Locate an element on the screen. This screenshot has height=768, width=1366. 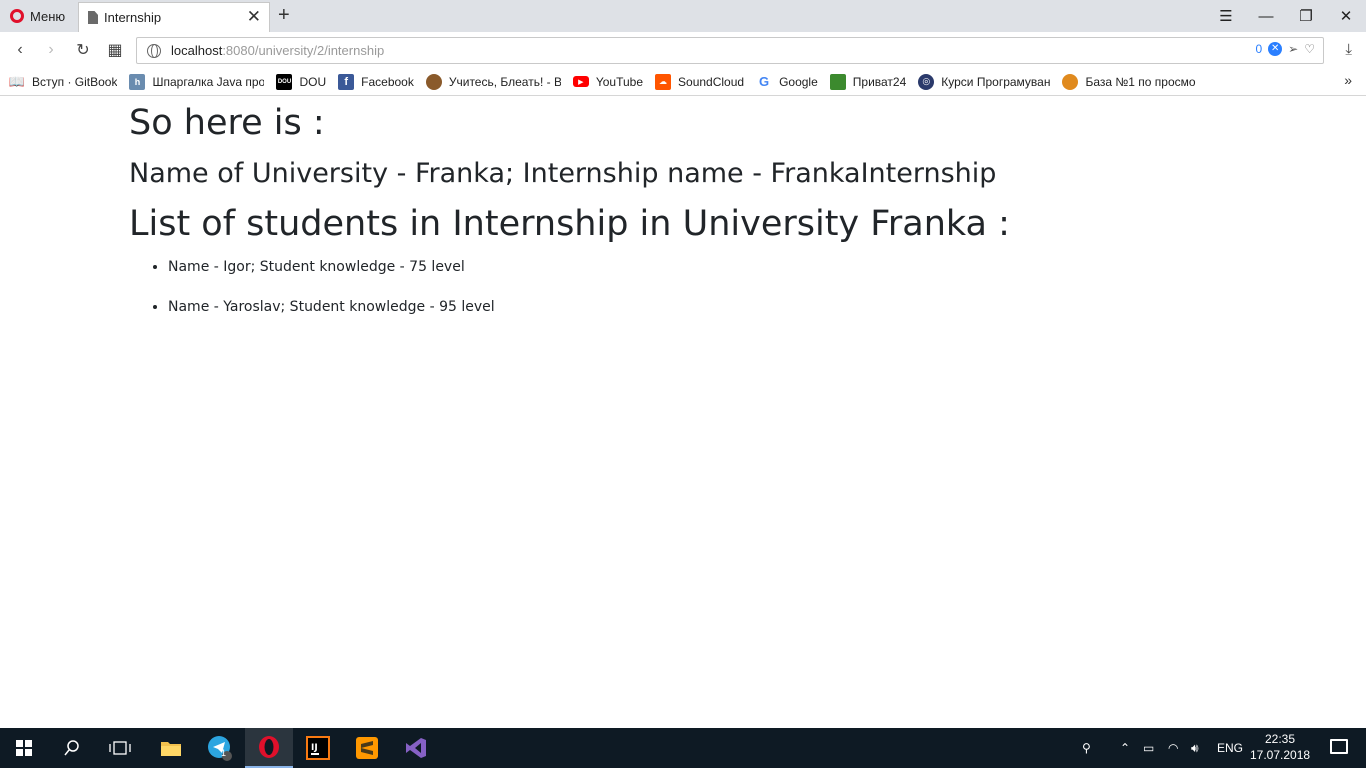
book-icon: 📖 is located at coordinates (17, 81).